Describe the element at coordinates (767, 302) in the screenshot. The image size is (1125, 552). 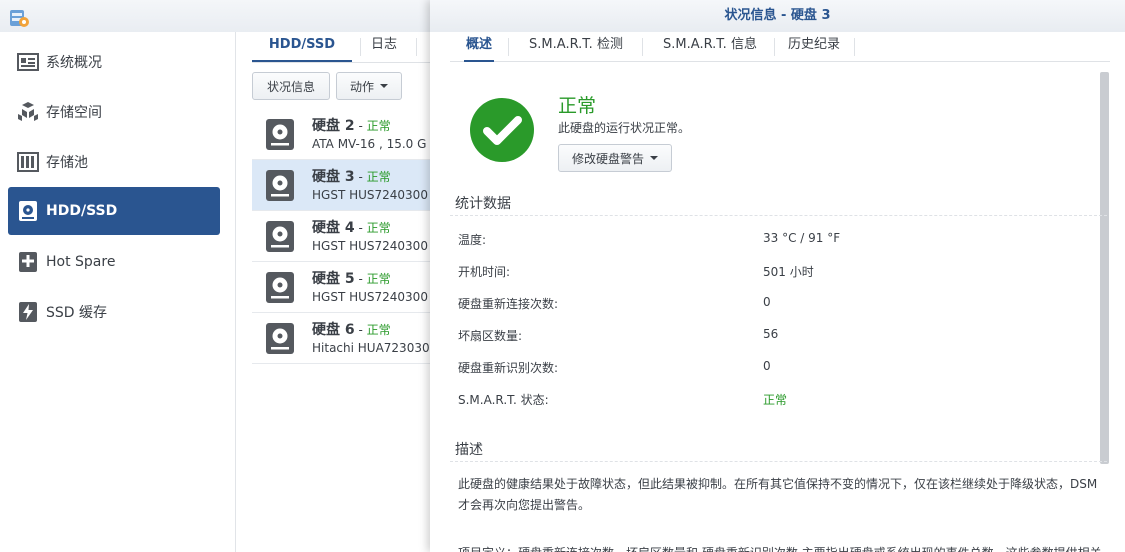
I see `stat-value-reconnect-count: 0` at that location.